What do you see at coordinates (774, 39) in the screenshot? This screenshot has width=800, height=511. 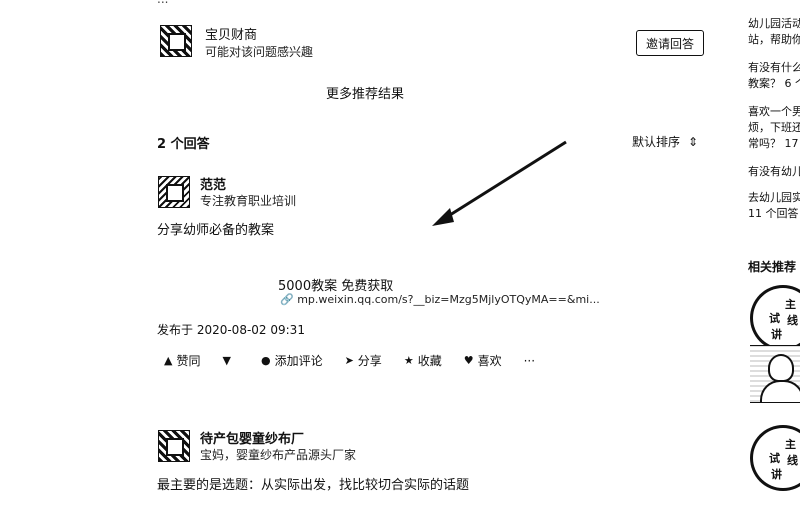 I see `sidebar-question-line: 站，帮助你` at bounding box center [774, 39].